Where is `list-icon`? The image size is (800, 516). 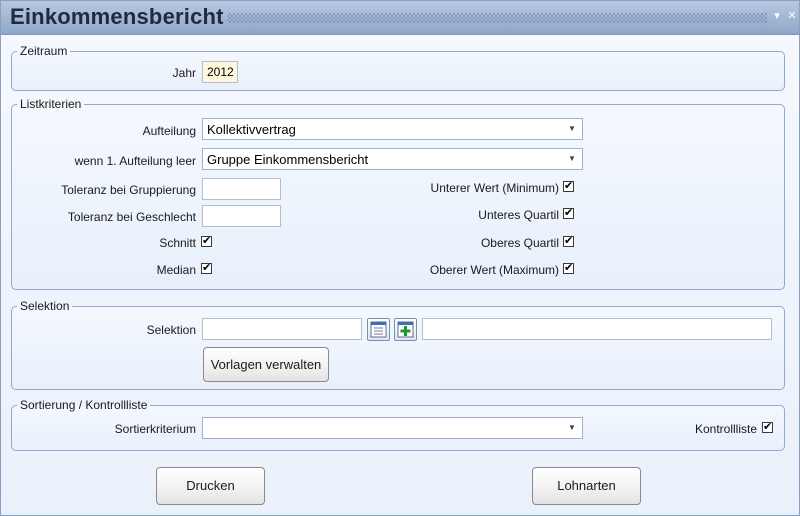 list-icon is located at coordinates (378, 329).